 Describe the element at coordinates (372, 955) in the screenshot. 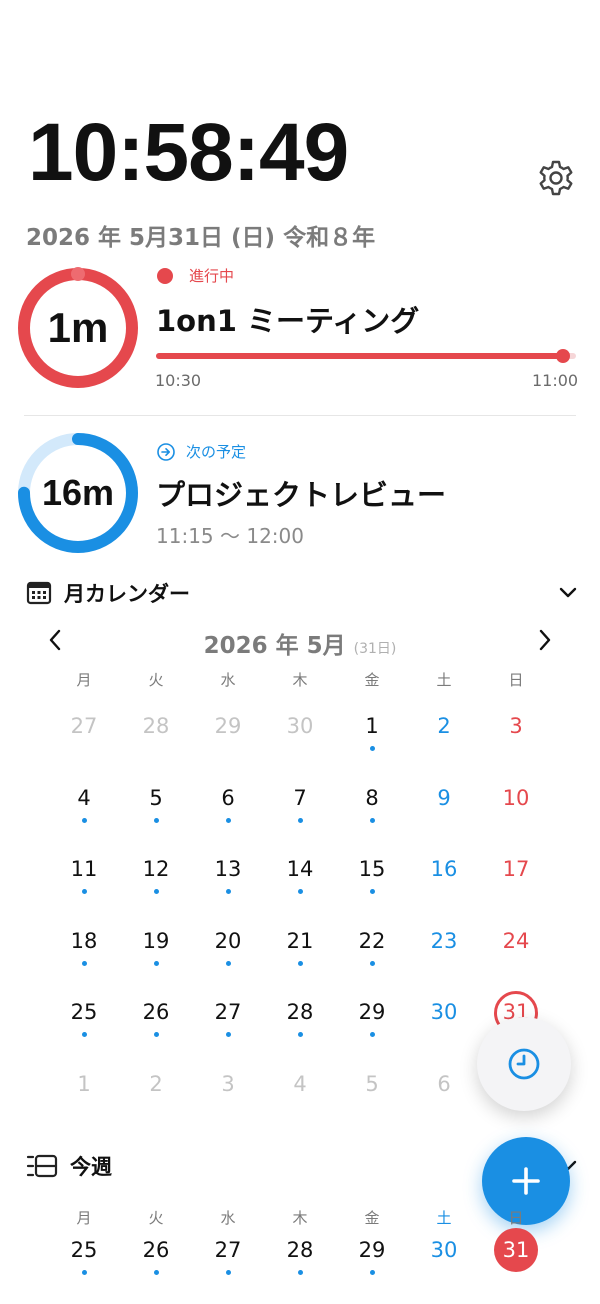

I see `calendar-day: 22` at that location.